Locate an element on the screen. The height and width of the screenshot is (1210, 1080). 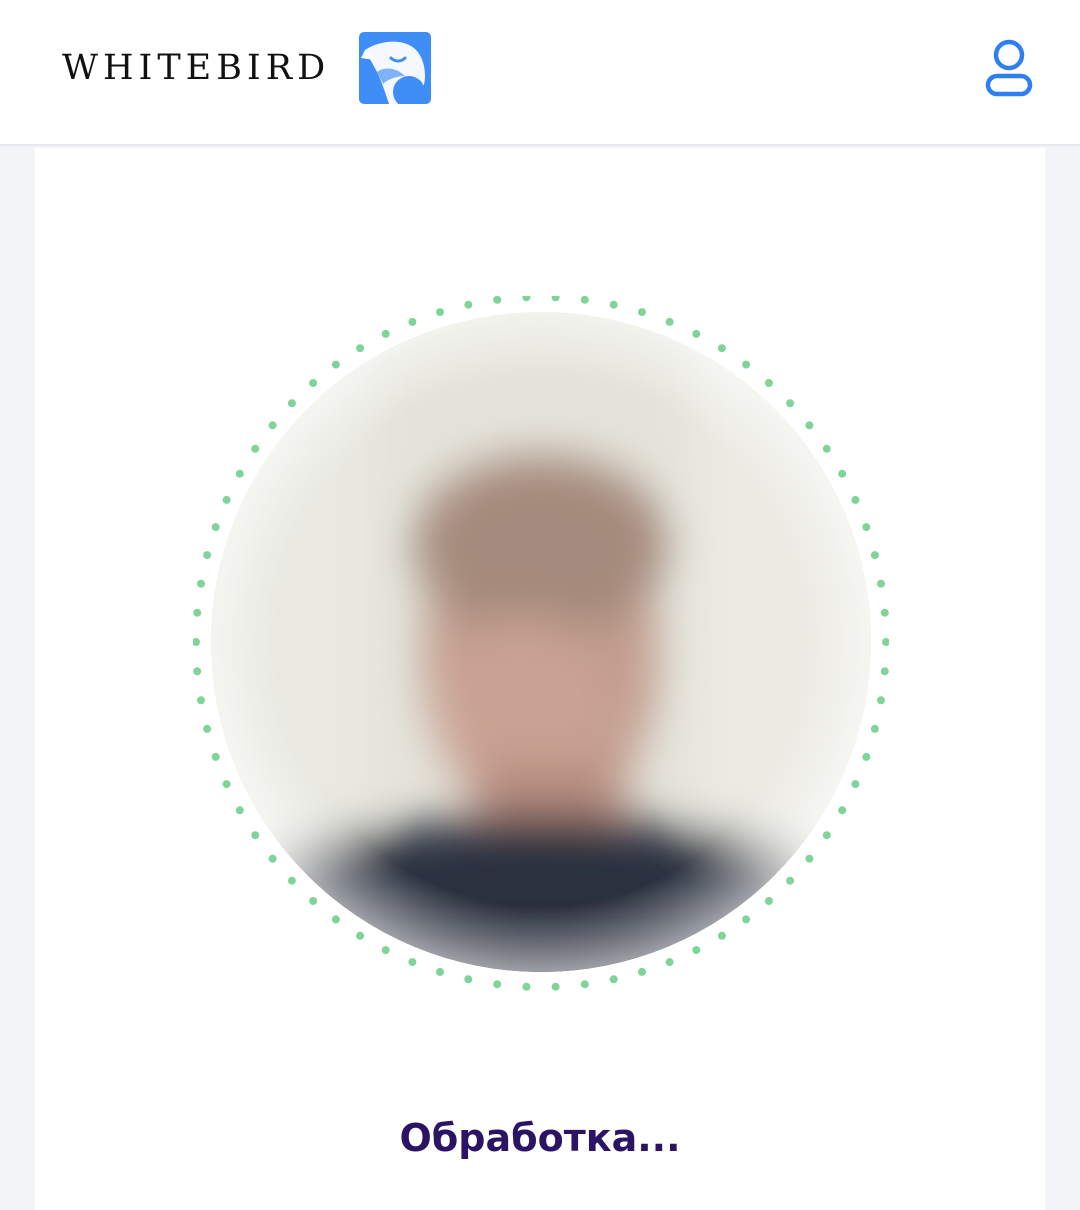
user-profile-button is located at coordinates (1008, 68).